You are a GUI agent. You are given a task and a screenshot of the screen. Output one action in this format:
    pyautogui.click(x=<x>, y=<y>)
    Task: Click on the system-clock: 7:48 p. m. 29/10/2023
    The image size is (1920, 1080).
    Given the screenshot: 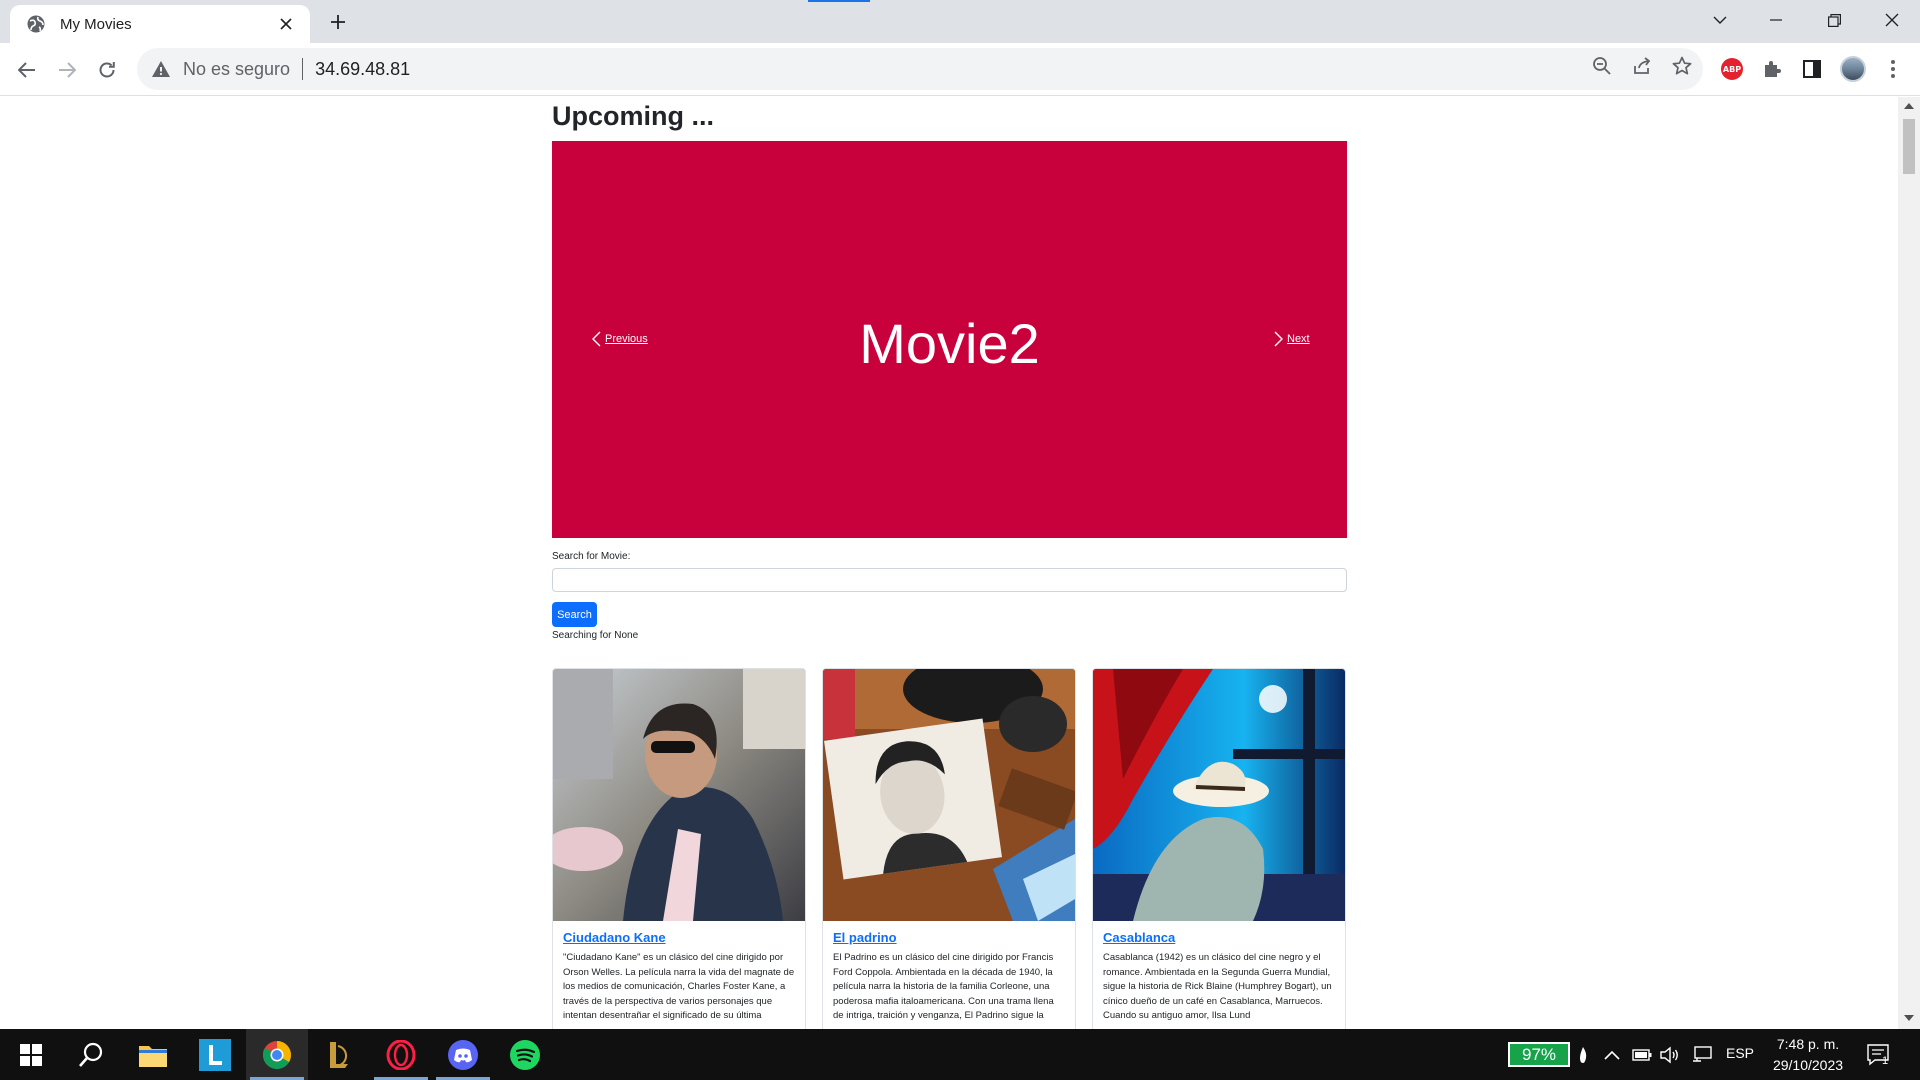 What is the action you would take?
    pyautogui.click(x=1808, y=1055)
    